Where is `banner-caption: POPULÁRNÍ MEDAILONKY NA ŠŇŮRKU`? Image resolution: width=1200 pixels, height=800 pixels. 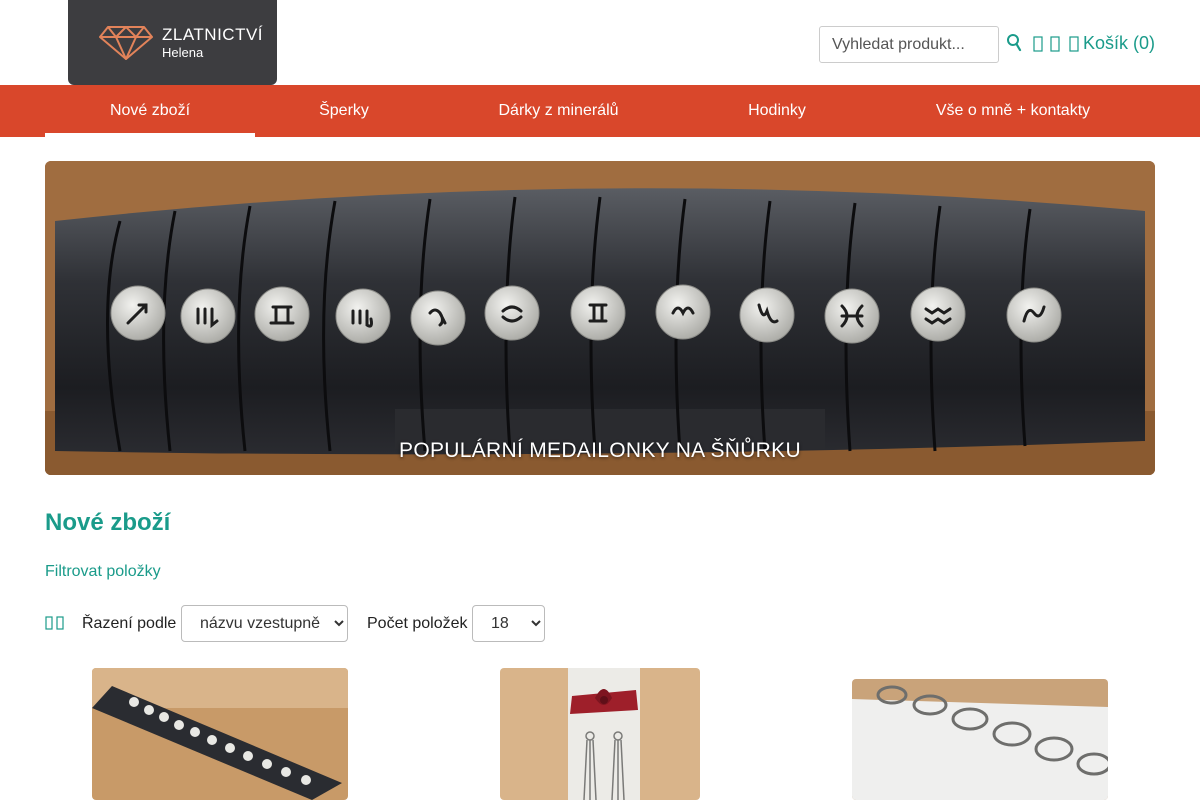
banner-caption: POPULÁRNÍ MEDAILONKY NA ŠŇŮRKU is located at coordinates (600, 450).